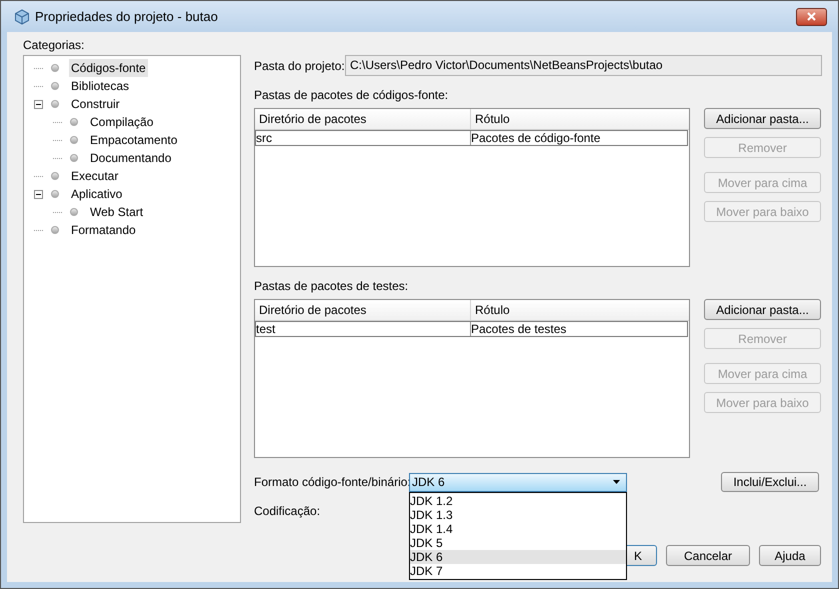 This screenshot has width=839, height=589. I want to click on table-cell: src, so click(363, 138).